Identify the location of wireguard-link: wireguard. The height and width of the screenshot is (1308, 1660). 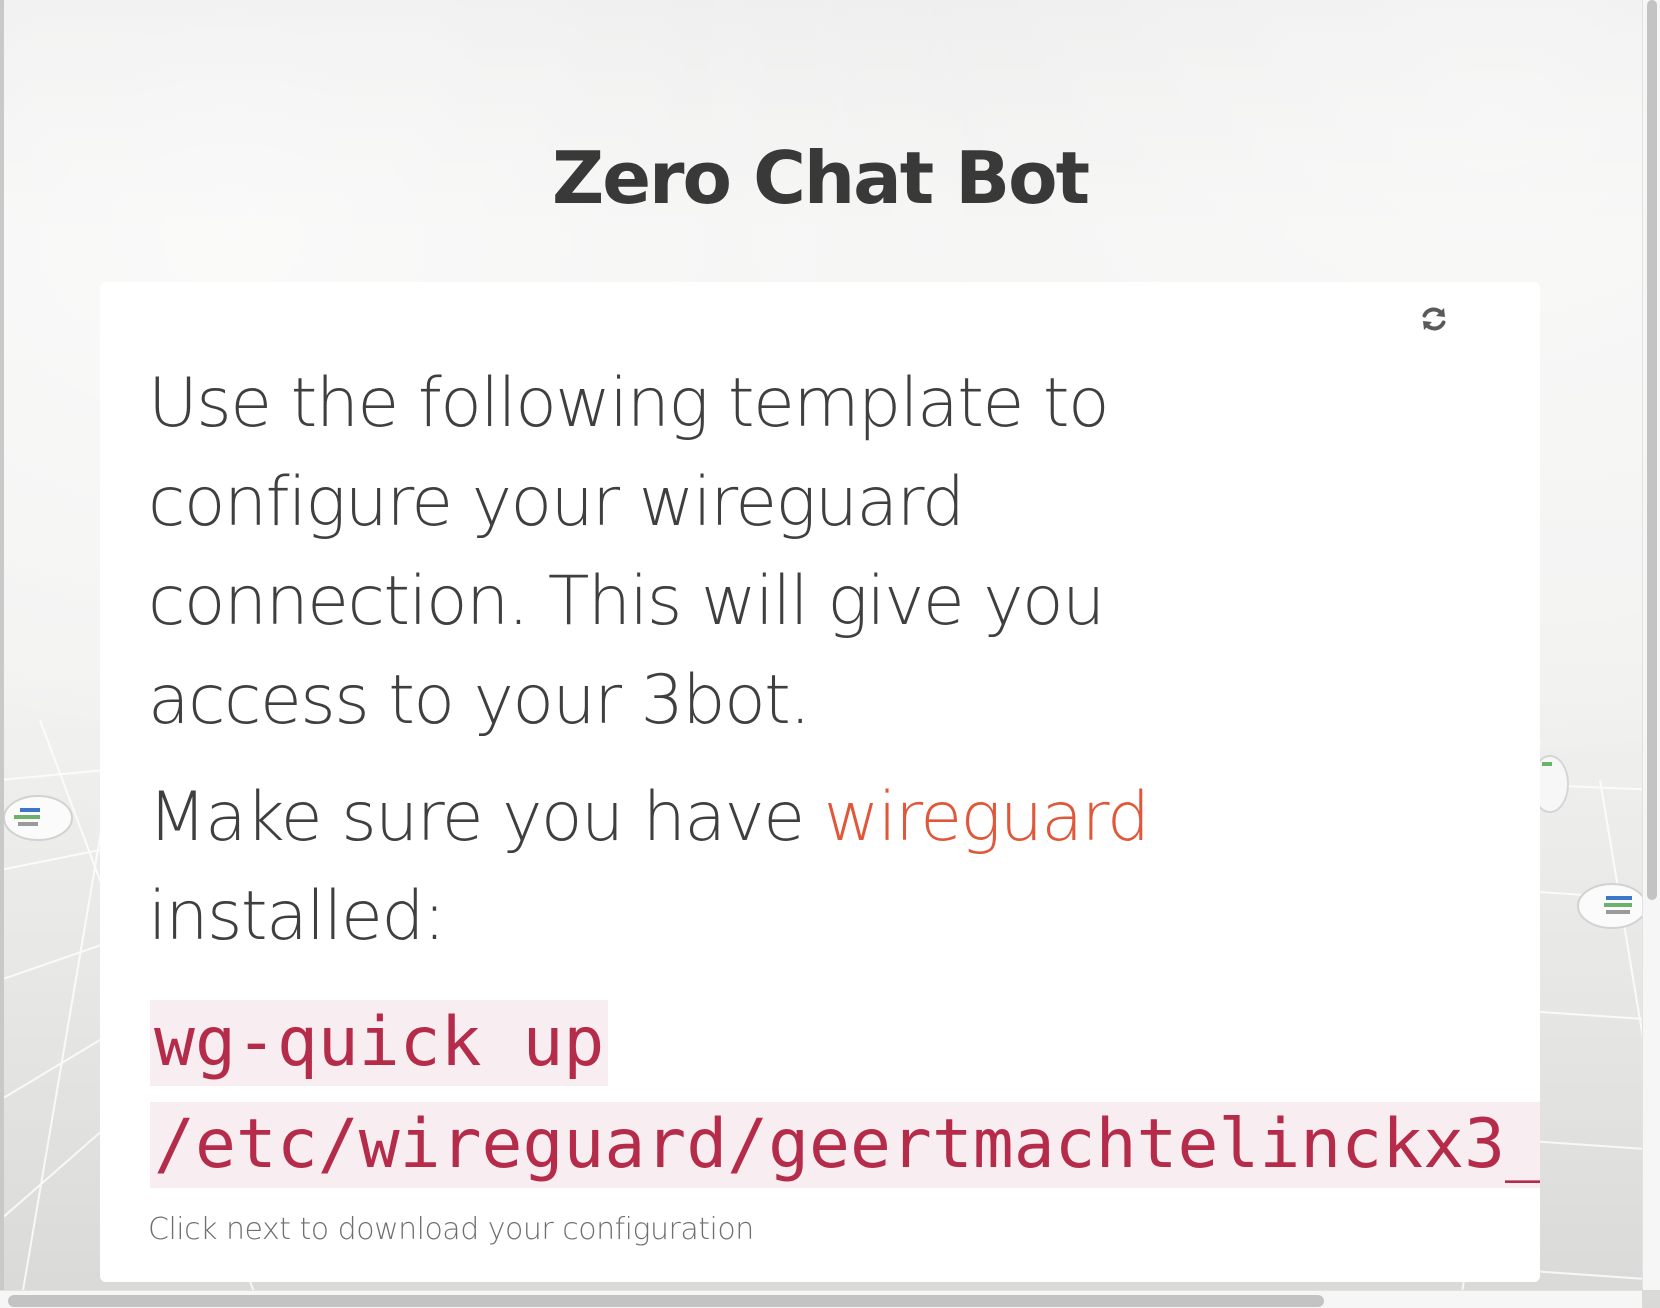
(987, 817).